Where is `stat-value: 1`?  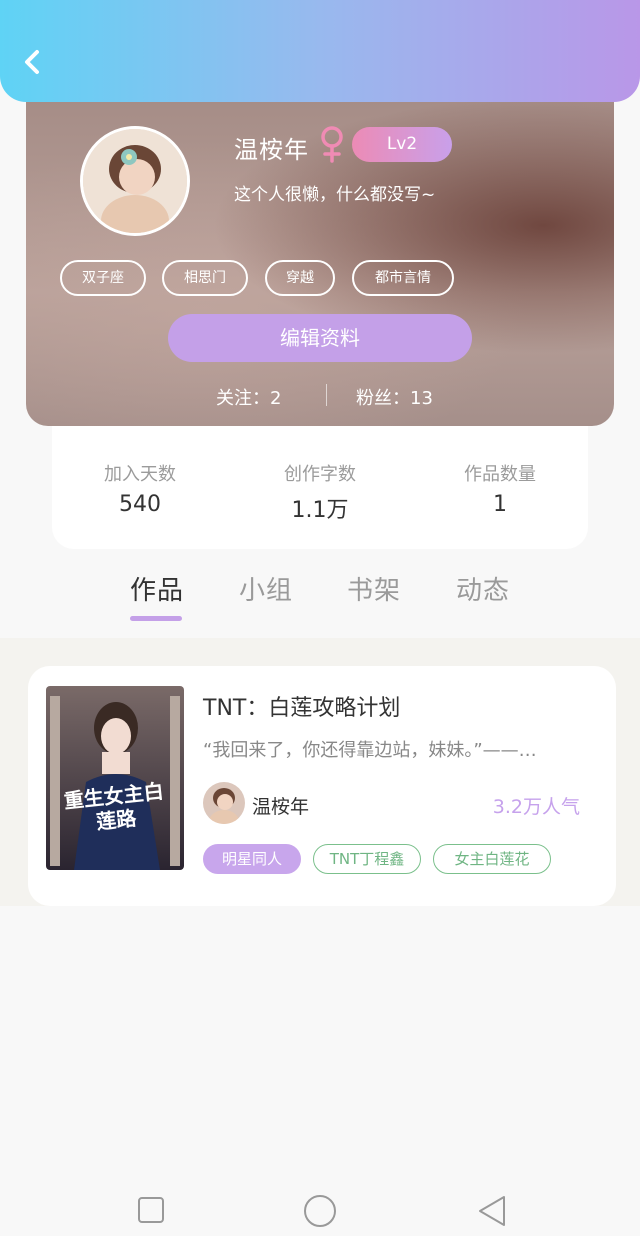 stat-value: 1 is located at coordinates (500, 504).